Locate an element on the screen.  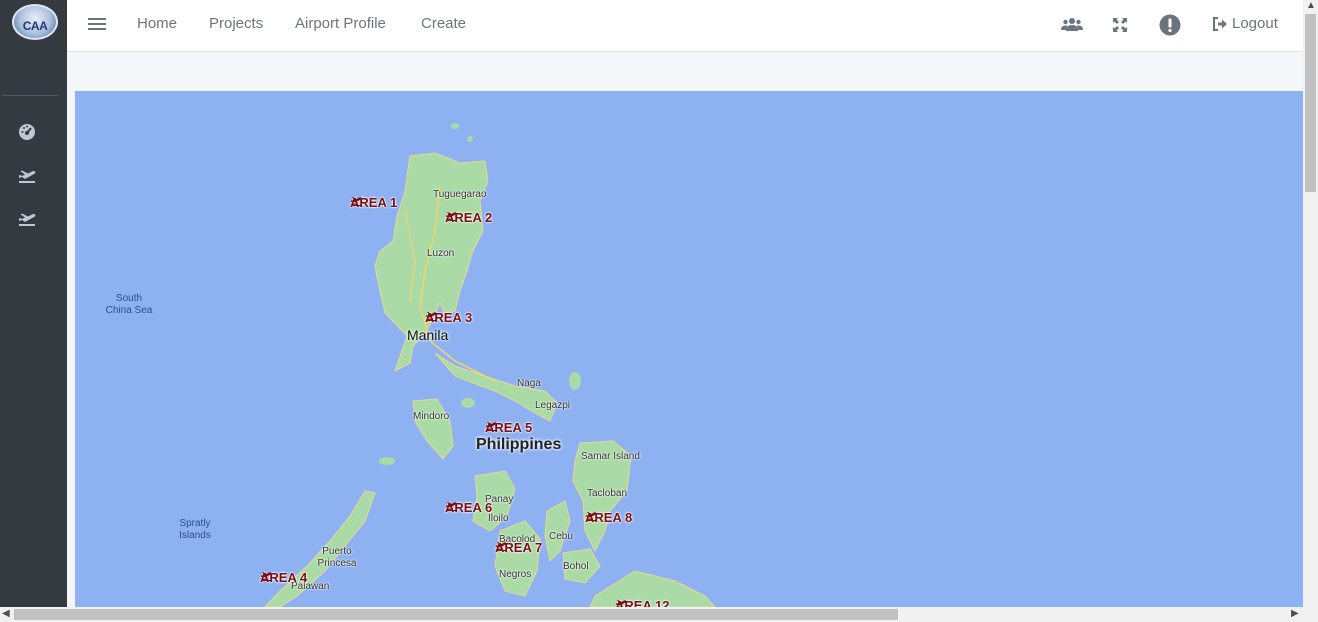
users-icon is located at coordinates (1072, 25).